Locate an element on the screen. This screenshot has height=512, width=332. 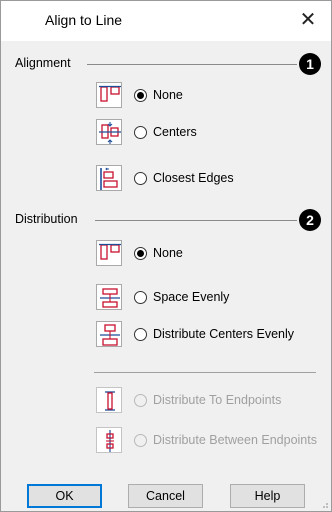
alignment-none-label: None is located at coordinates (168, 95).